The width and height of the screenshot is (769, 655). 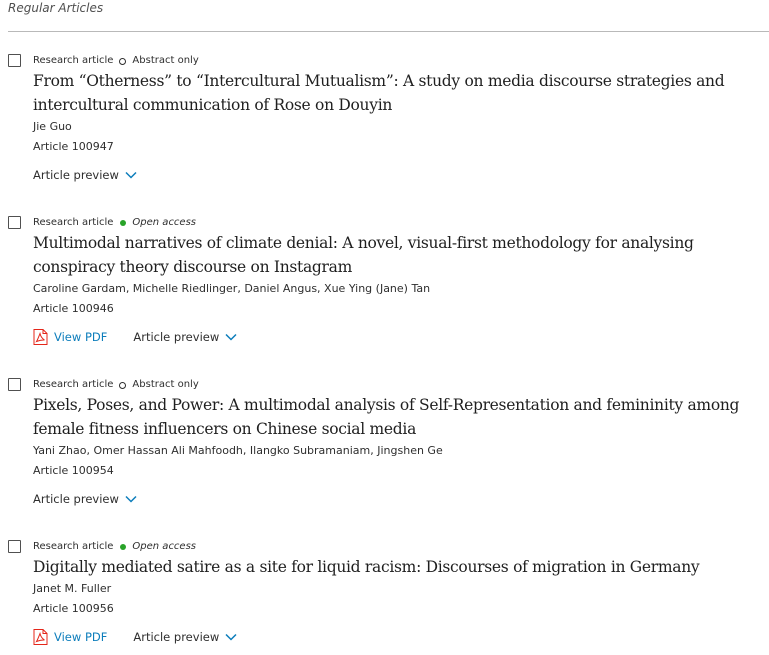 I want to click on article-authors: Jie Guo, so click(x=52, y=126).